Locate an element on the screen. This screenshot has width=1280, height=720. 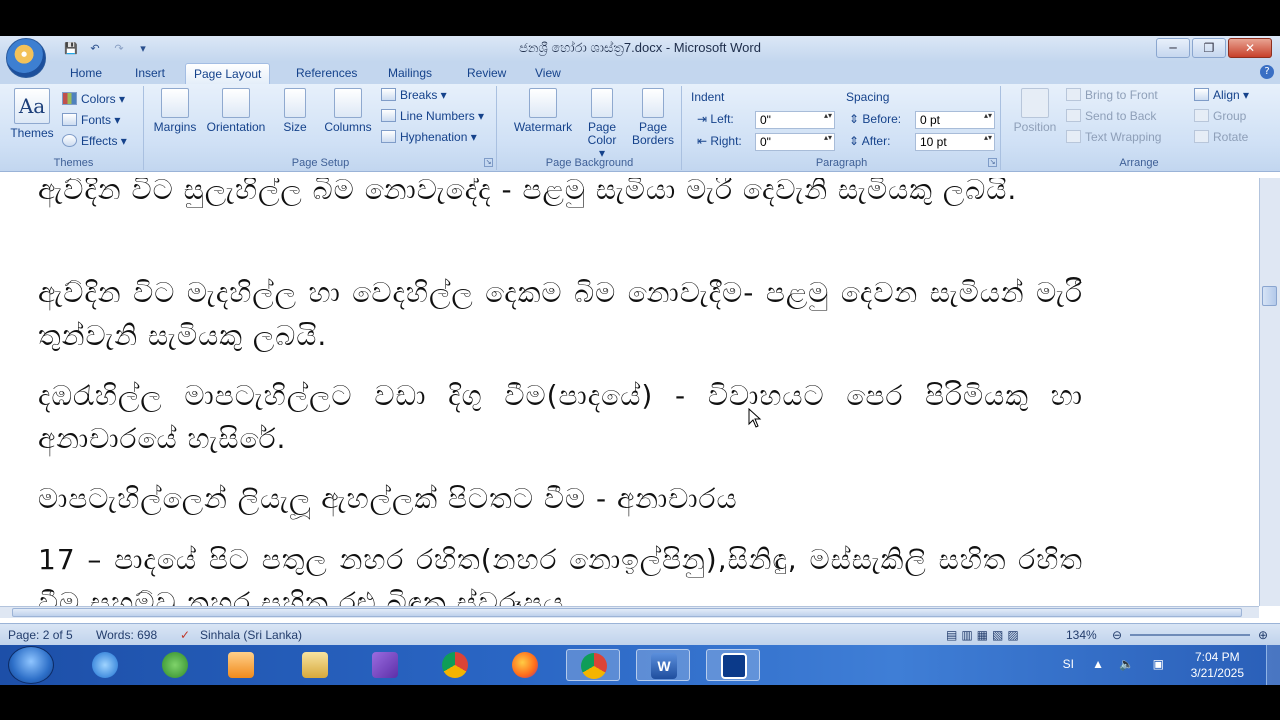
watermark-button: Watermark is located at coordinates (543, 111).